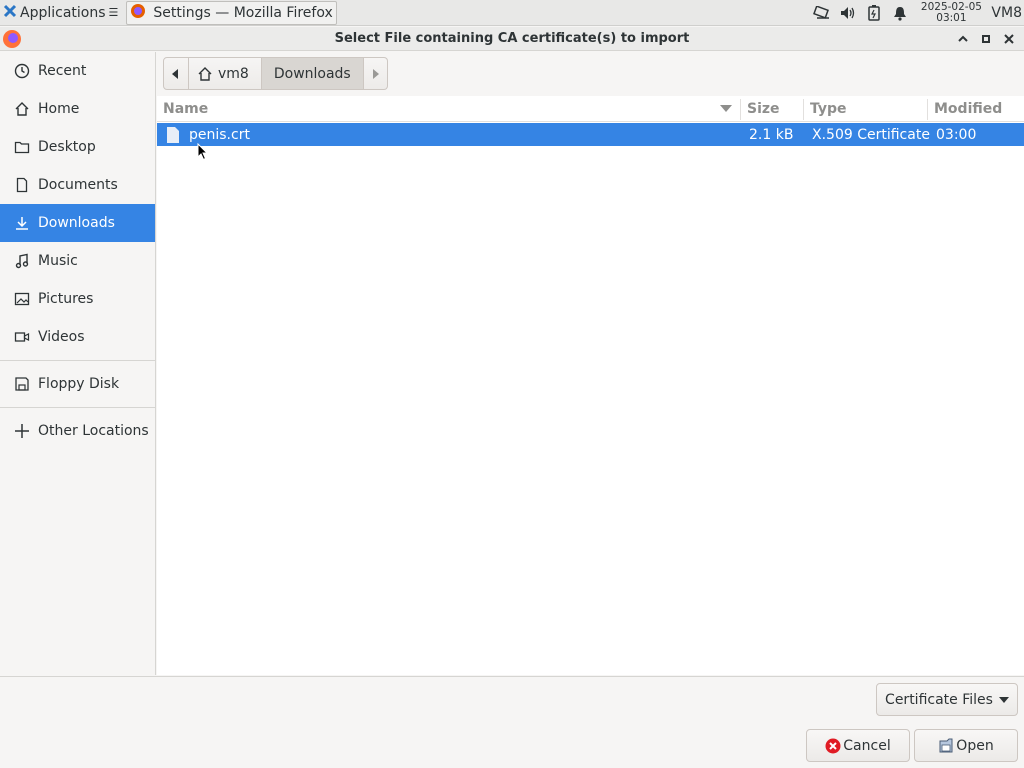 The height and width of the screenshot is (768, 1024). I want to click on xfce-logo-icon, so click(10, 13).